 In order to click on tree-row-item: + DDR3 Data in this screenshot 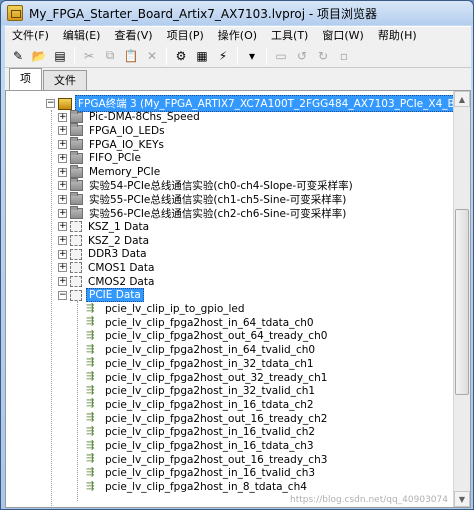, I will do `click(103, 254)`.